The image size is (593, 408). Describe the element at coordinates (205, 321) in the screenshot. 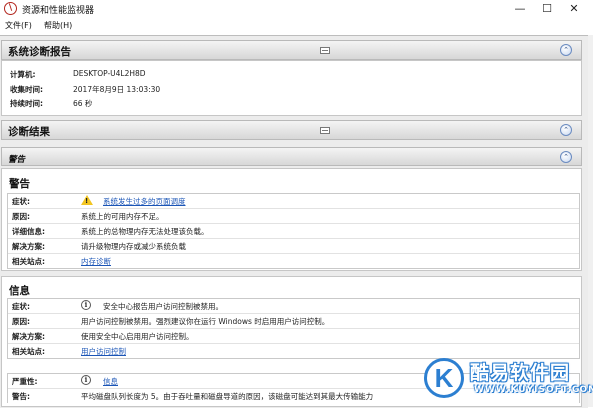

I see `row-value: 用户访问控制被禁用。强烈建议你在运行 Windows 时启用用户访问控制。` at that location.